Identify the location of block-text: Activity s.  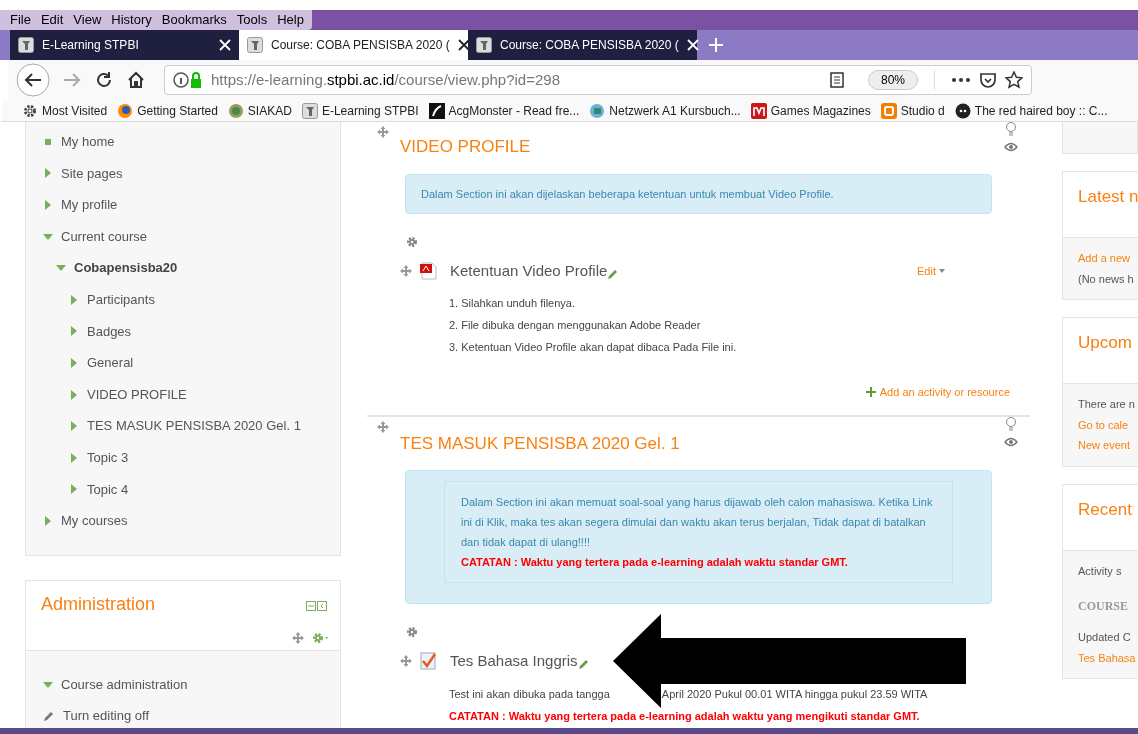
(1100, 571).